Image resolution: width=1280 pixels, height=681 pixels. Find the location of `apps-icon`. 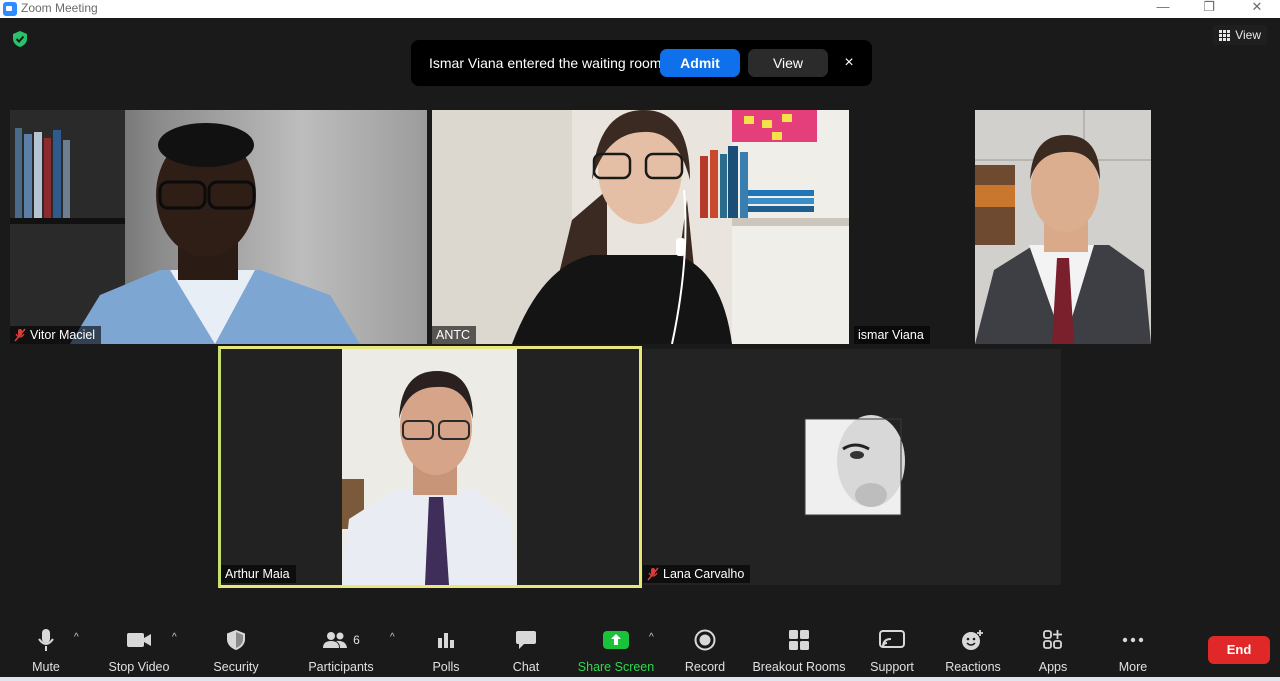

apps-icon is located at coordinates (1052, 639).